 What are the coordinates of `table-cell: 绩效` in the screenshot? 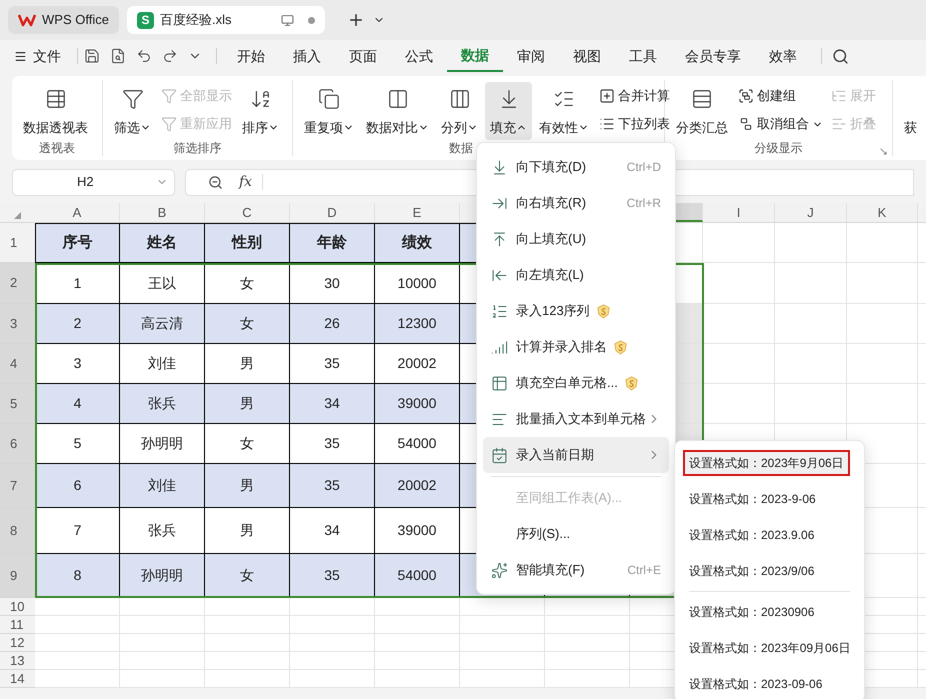 It's located at (417, 243).